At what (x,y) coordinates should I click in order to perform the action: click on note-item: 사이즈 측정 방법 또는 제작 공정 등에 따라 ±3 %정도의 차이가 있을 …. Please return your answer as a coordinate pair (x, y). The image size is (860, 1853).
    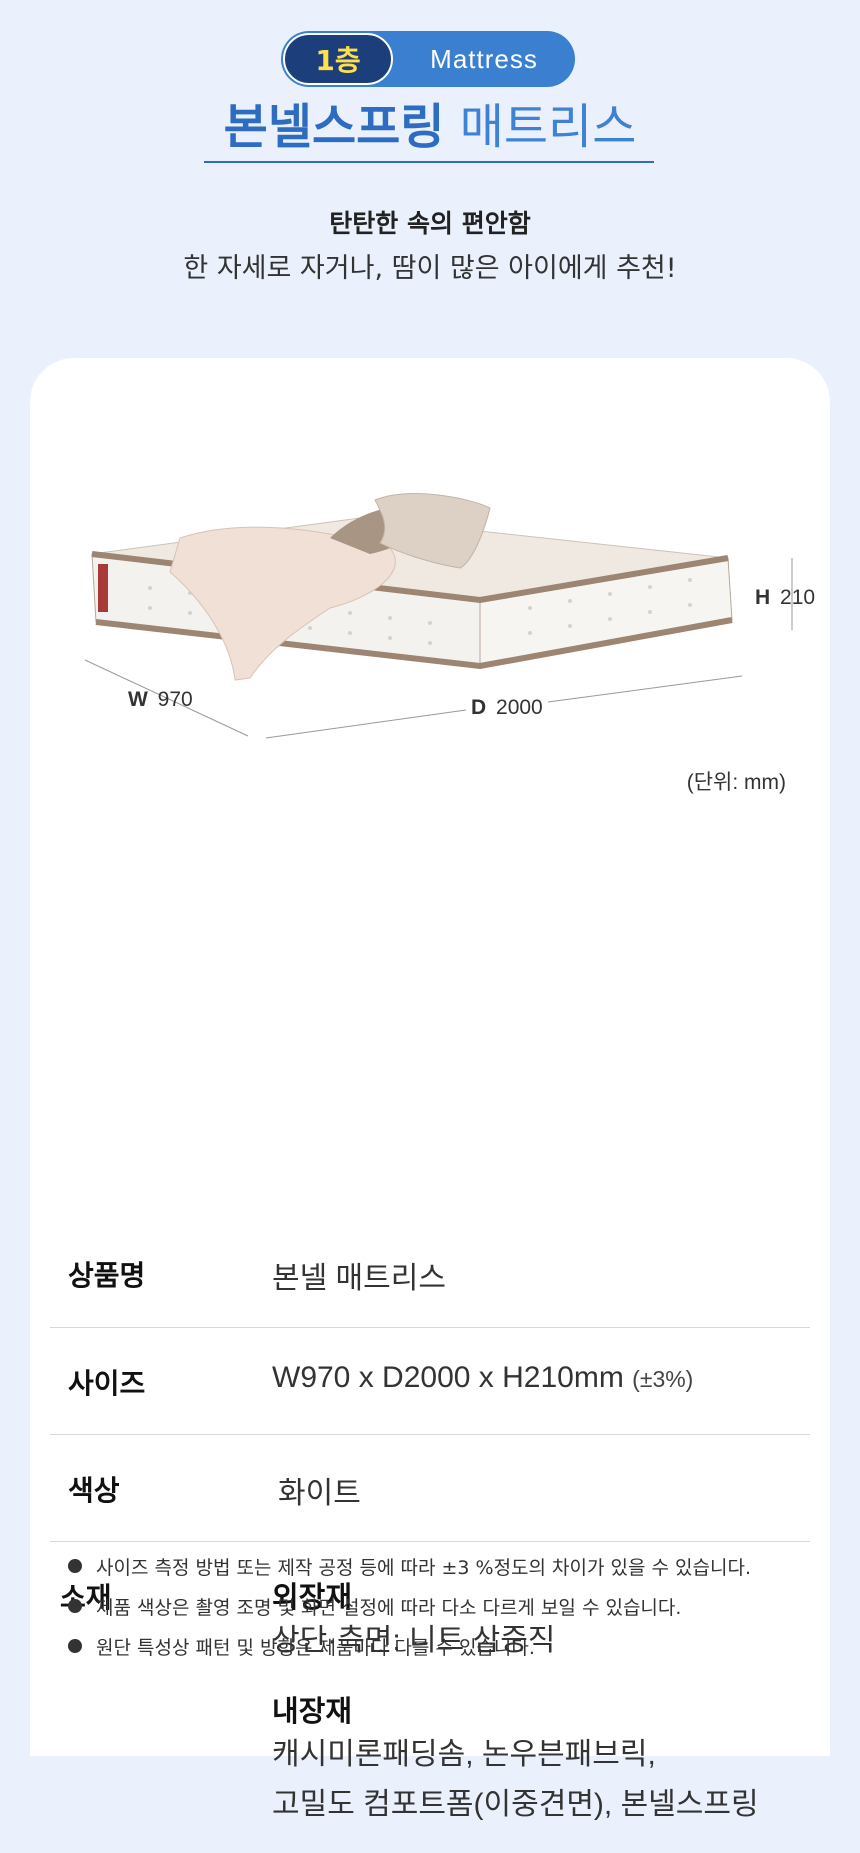
    Looking at the image, I should click on (409, 1566).